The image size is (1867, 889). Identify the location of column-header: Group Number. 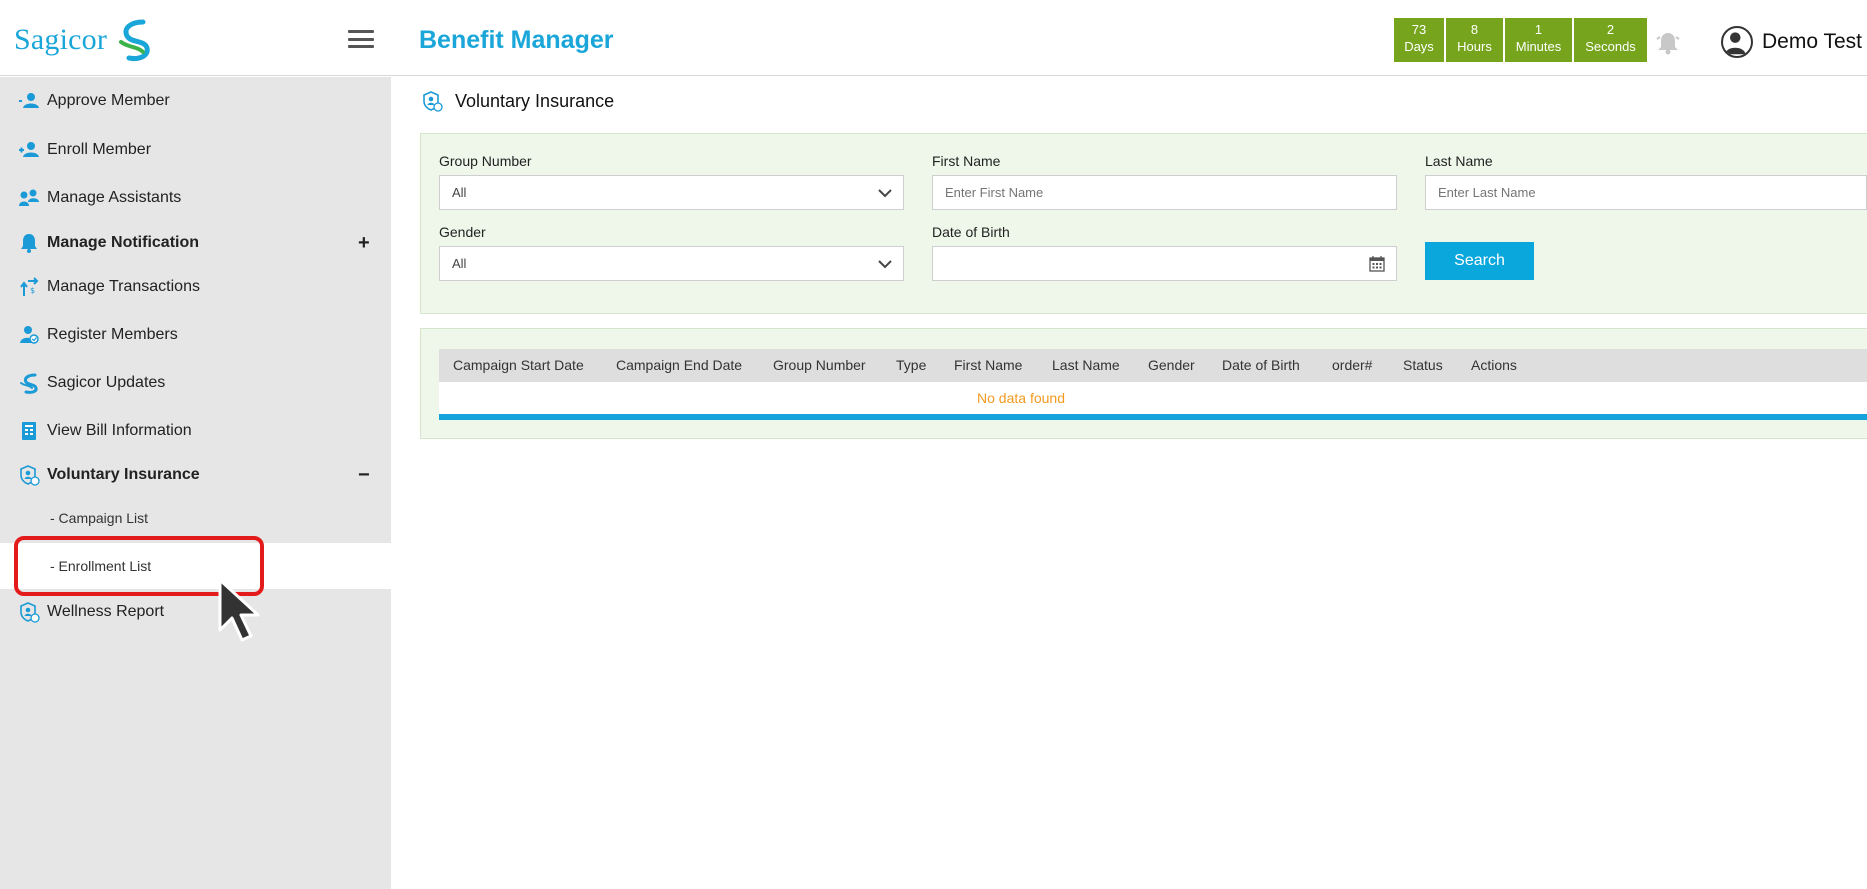
(819, 365).